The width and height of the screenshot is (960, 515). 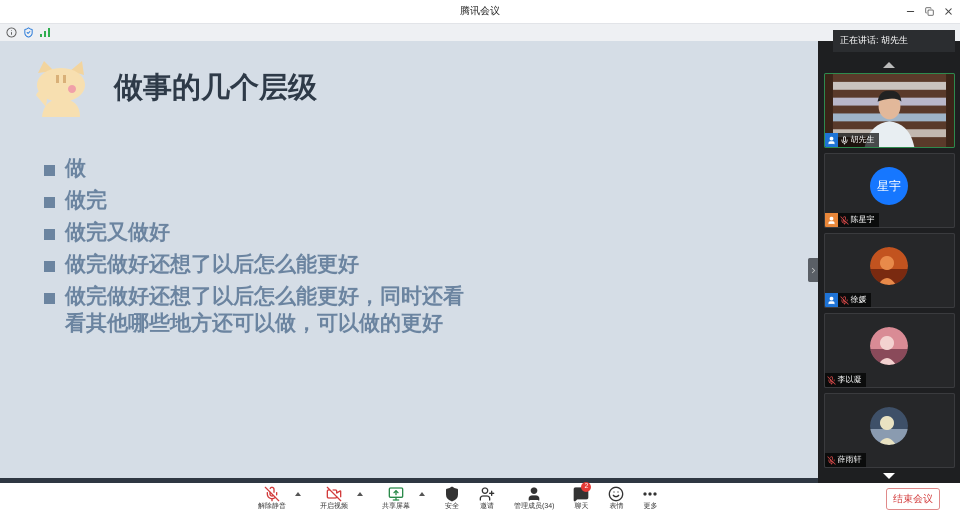 What do you see at coordinates (850, 380) in the screenshot?
I see `participant-name: 李以凝` at bounding box center [850, 380].